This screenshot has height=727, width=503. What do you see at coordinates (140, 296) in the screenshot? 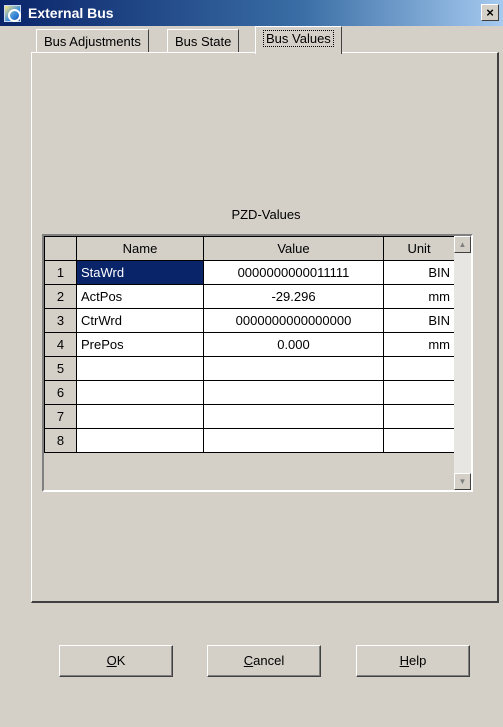
I see `name-cell: ActPos` at bounding box center [140, 296].